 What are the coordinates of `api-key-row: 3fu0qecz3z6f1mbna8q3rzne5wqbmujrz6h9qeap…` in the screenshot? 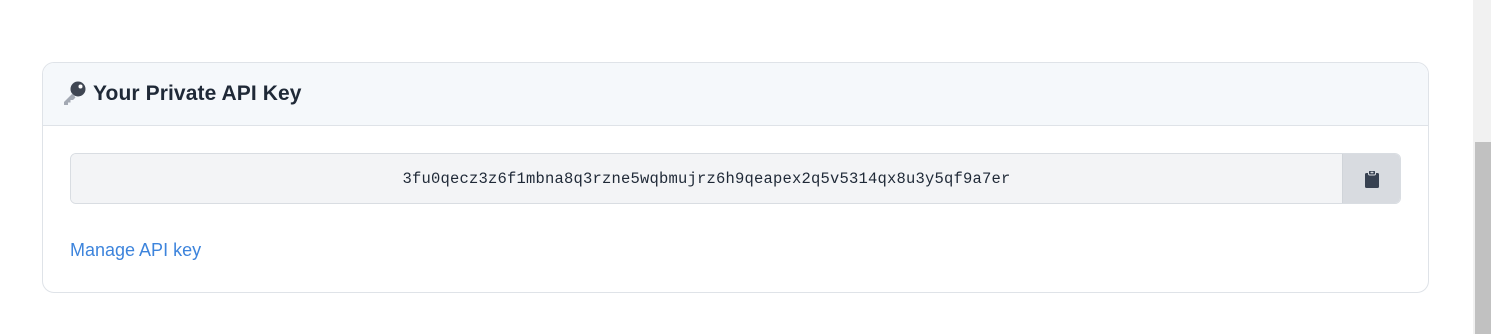 It's located at (735, 178).